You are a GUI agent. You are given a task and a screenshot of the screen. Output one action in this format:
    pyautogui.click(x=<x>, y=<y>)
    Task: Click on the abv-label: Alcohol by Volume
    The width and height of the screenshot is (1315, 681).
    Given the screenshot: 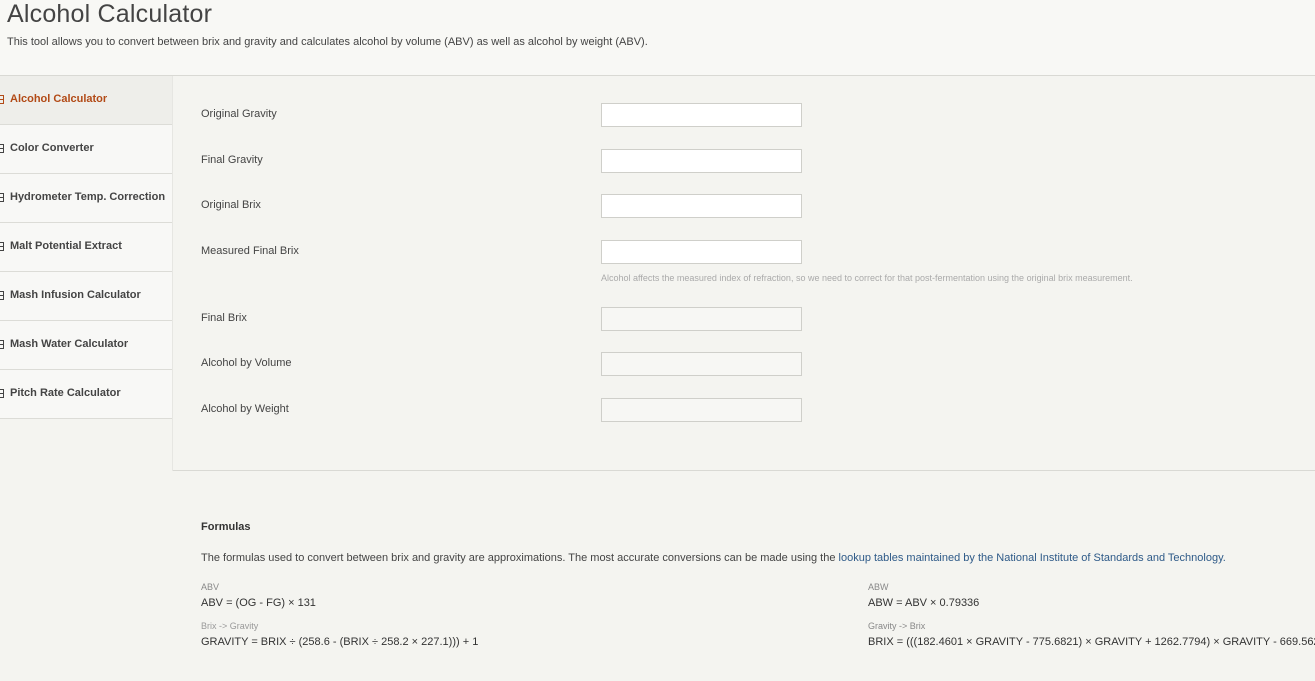 What is the action you would take?
    pyautogui.click(x=246, y=363)
    